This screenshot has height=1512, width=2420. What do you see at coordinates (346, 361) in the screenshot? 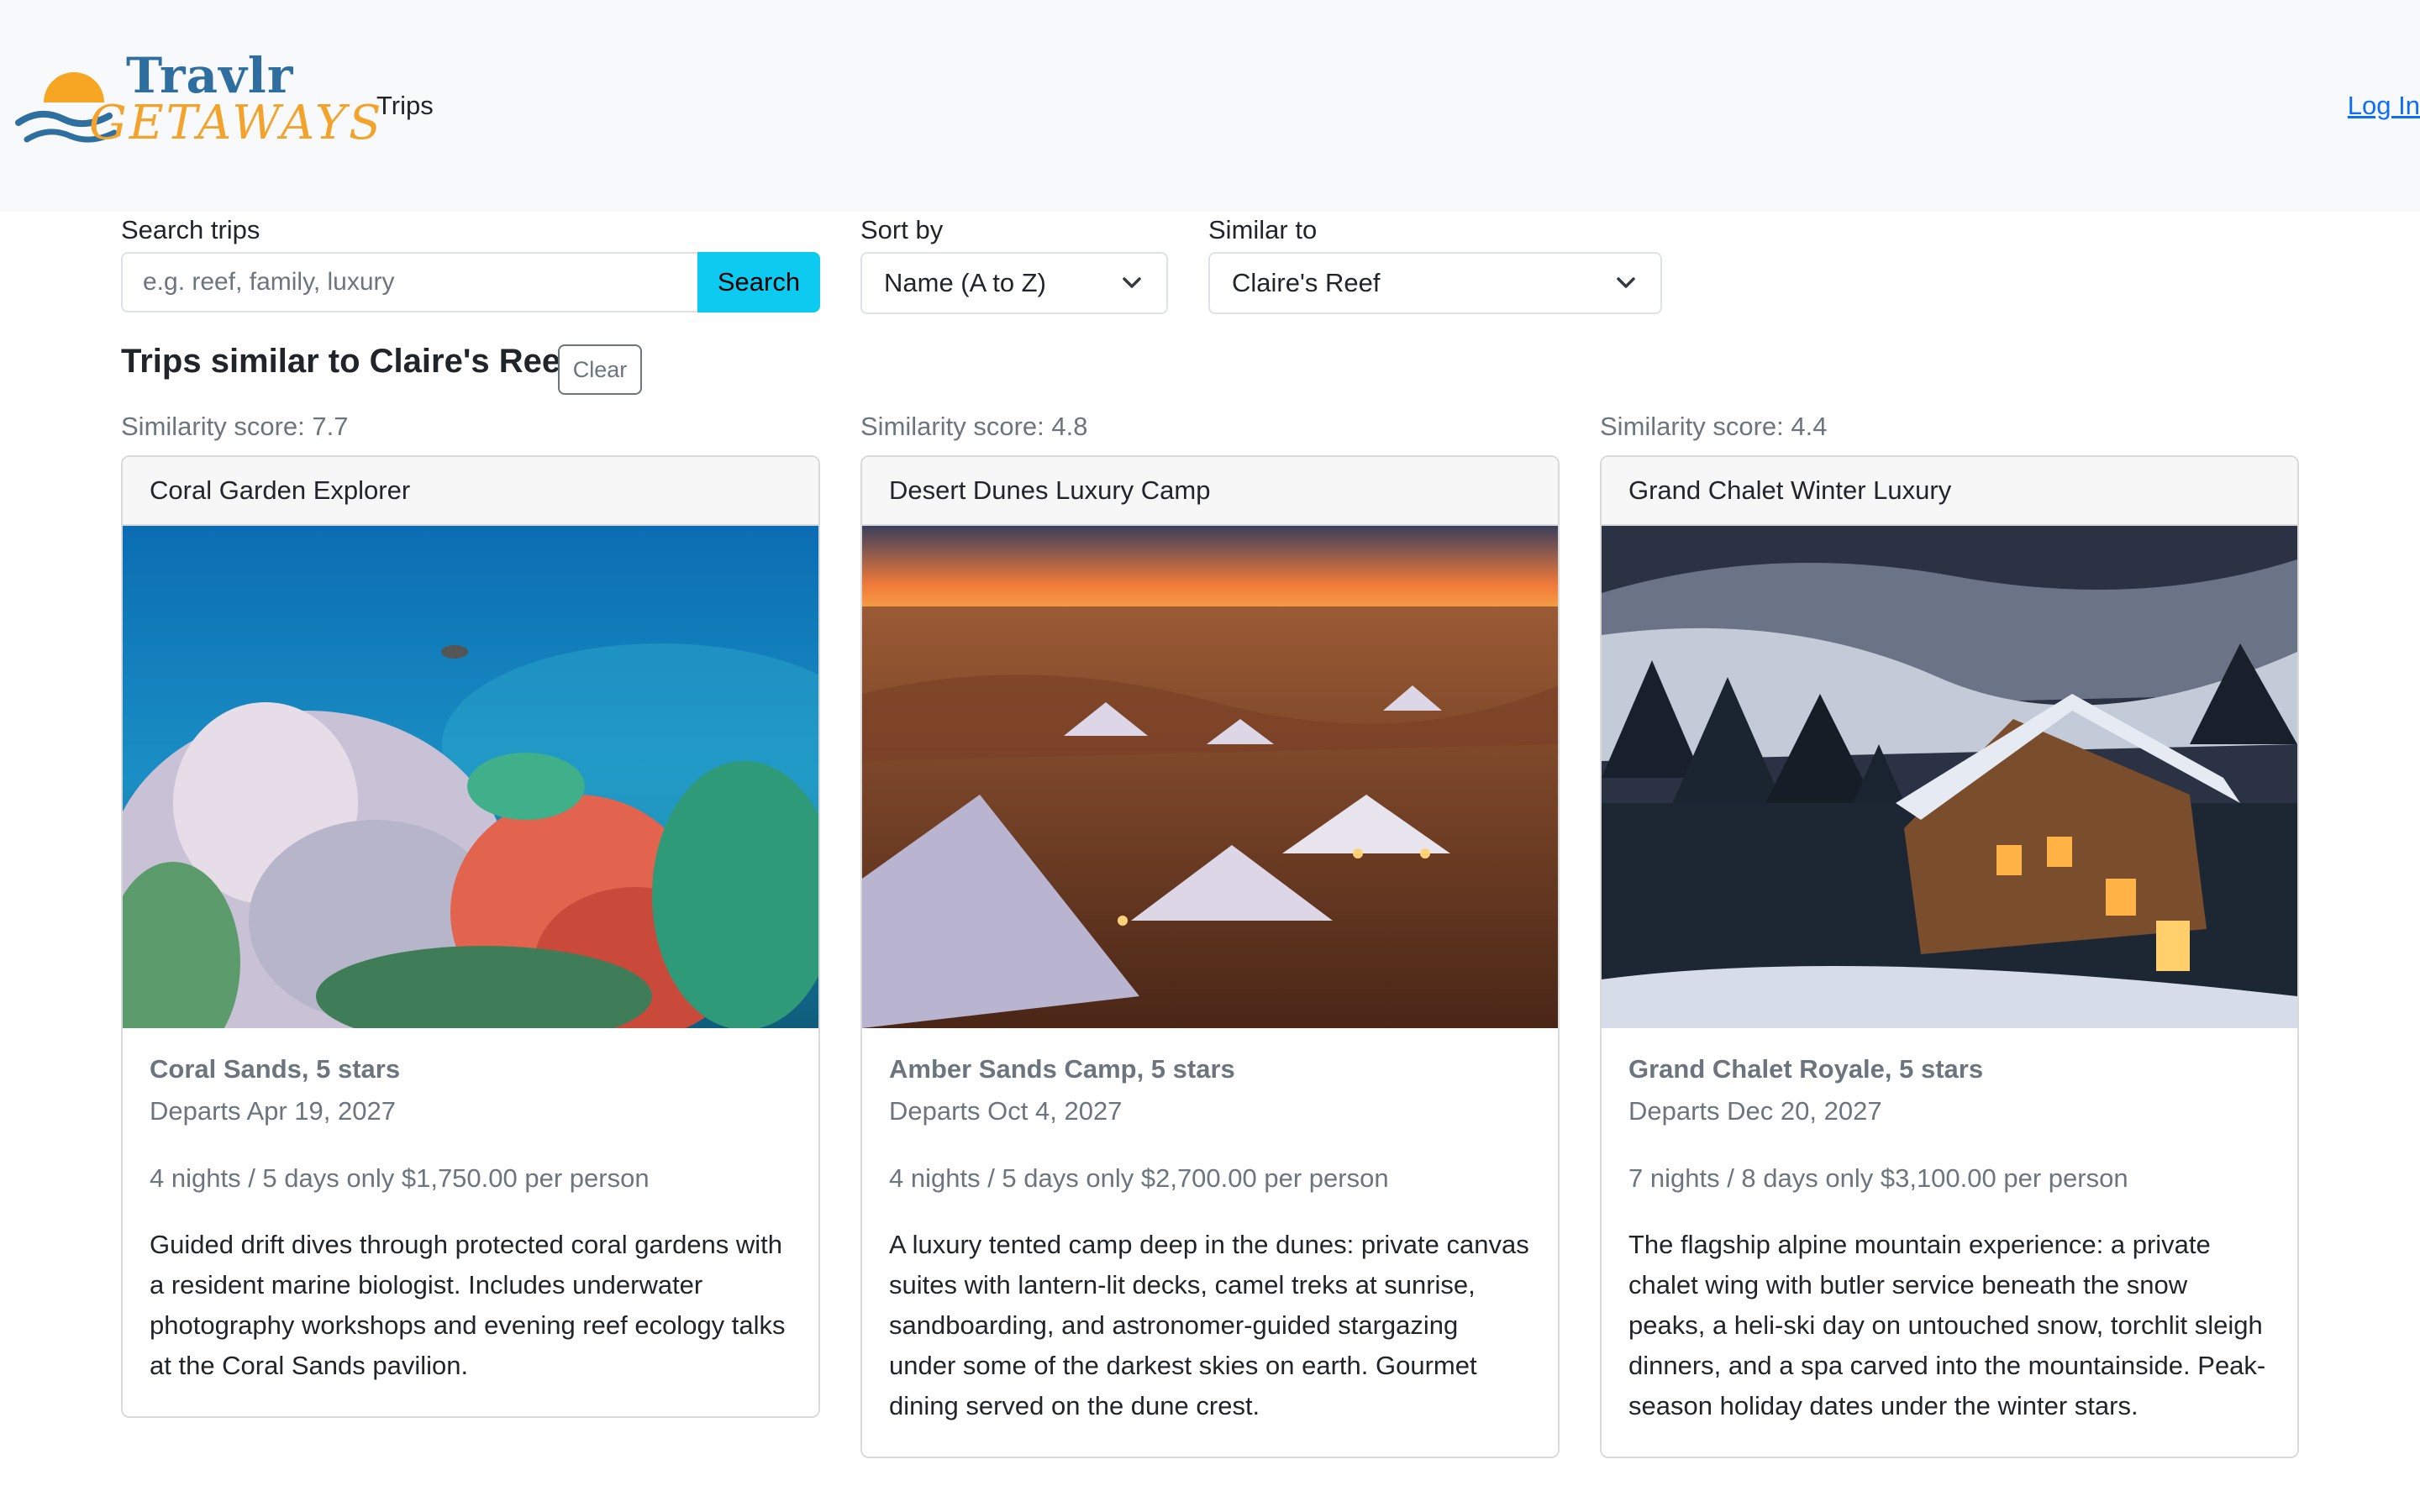
I see `results-heading: Trips similar to Claire's Reef` at bounding box center [346, 361].